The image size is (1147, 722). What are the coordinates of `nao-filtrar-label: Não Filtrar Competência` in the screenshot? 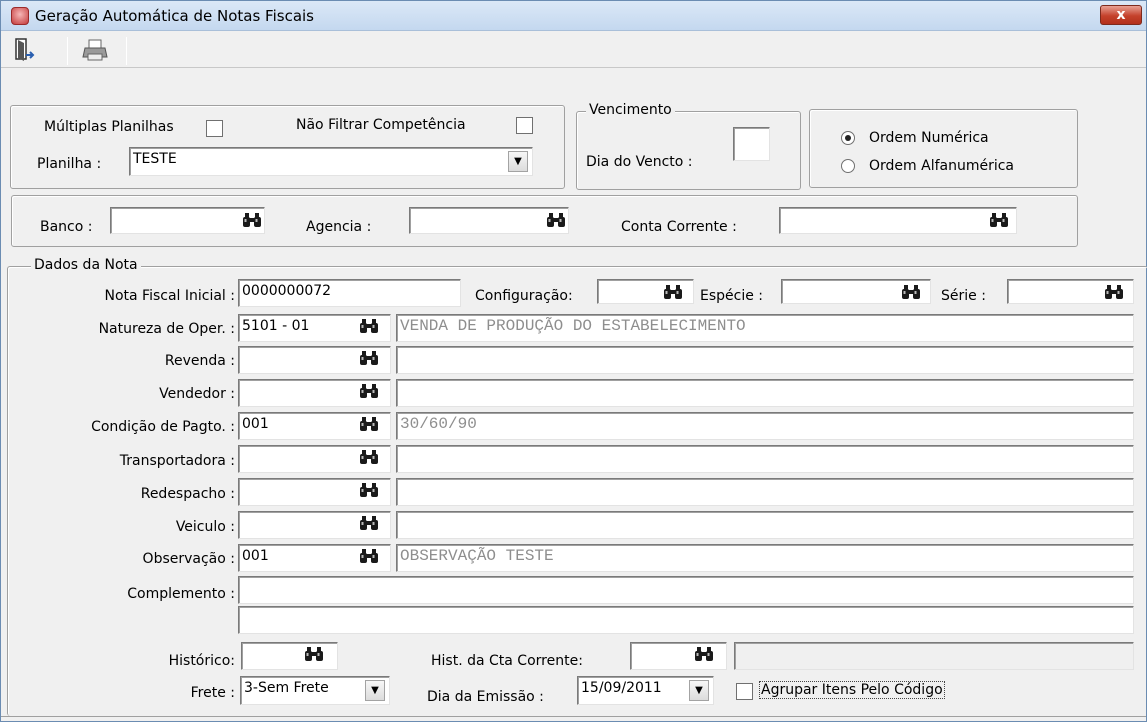 It's located at (381, 125).